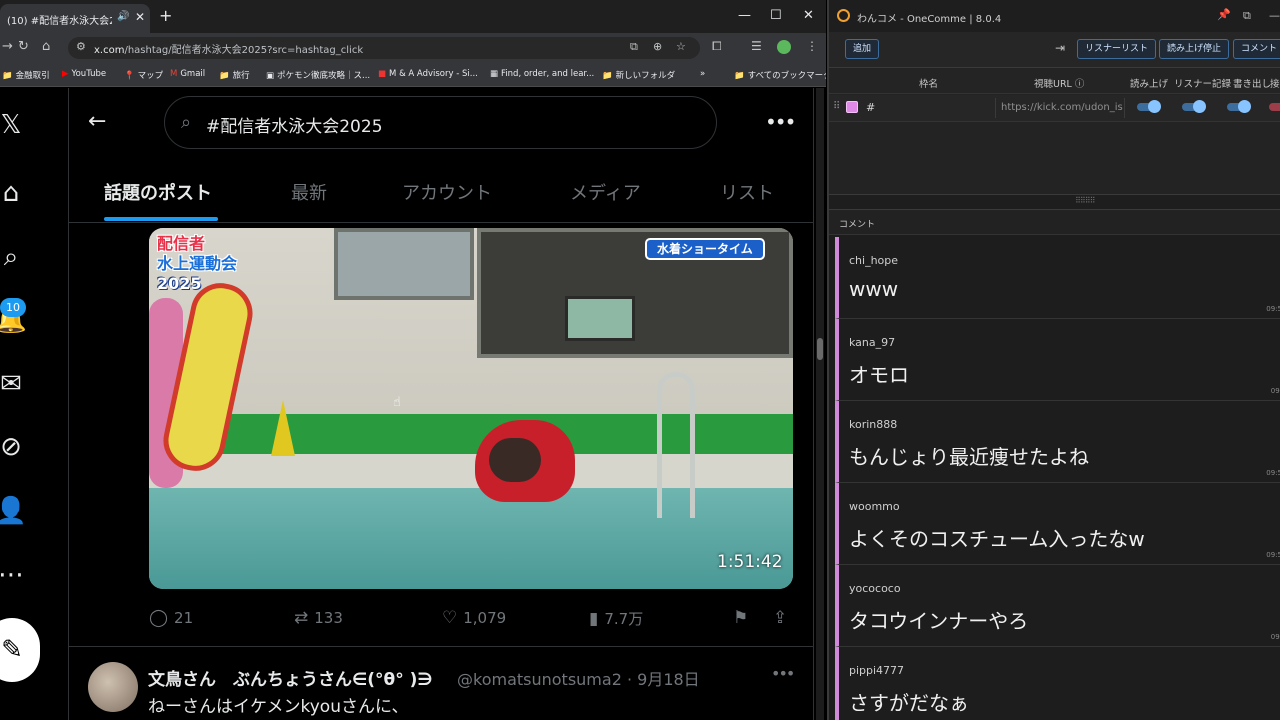  What do you see at coordinates (14, 193) in the screenshot?
I see `home-nav-icon: ⌂` at bounding box center [14, 193].